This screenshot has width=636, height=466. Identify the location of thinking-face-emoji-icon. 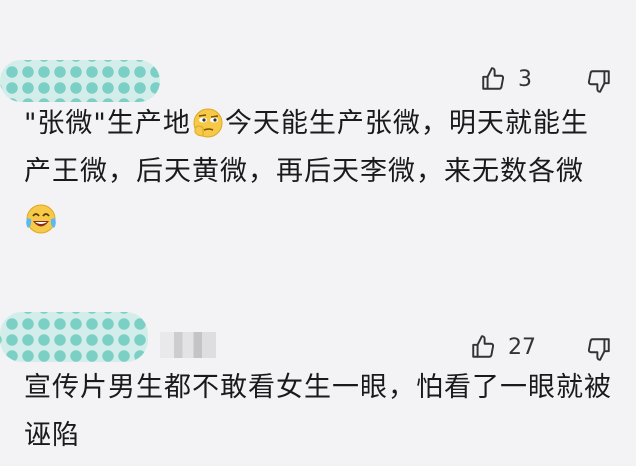
(208, 123).